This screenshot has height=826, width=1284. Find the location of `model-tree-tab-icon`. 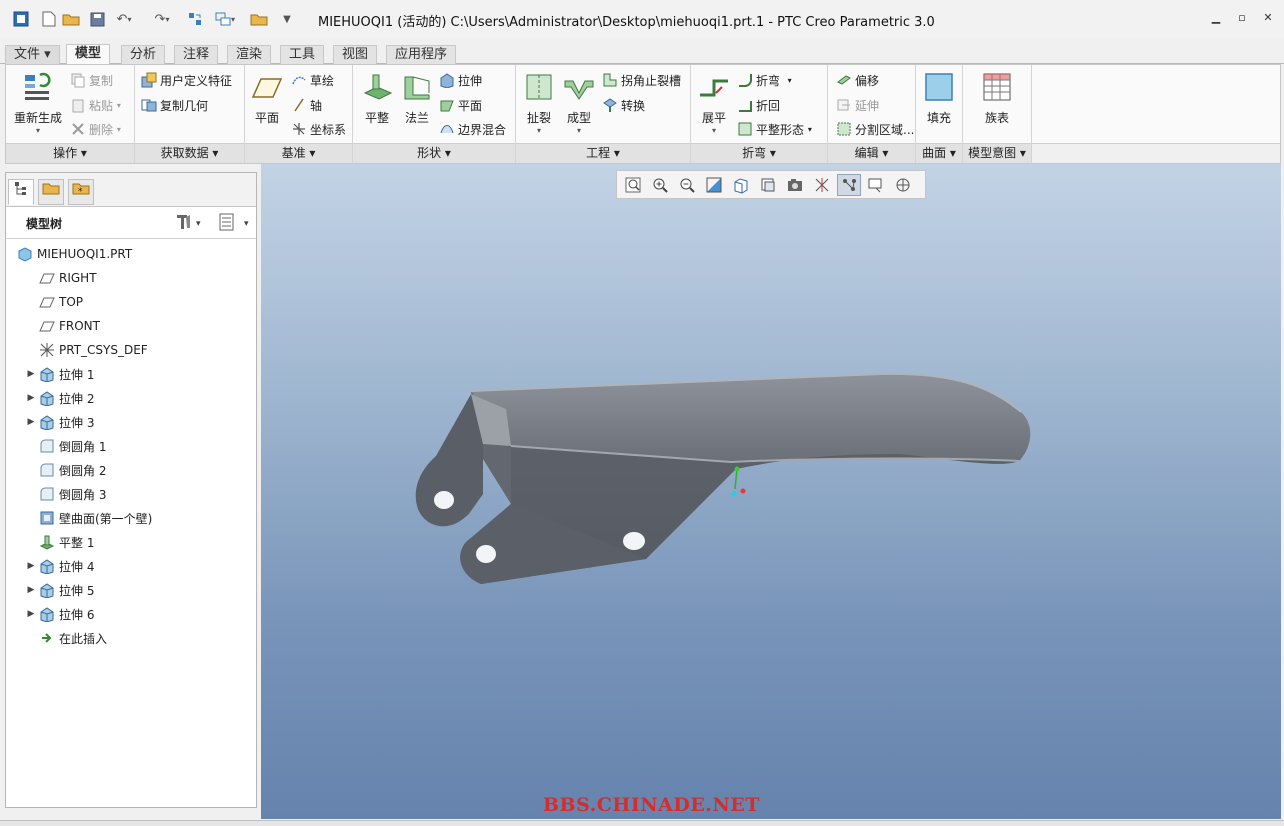

model-tree-tab-icon is located at coordinates (21, 192).